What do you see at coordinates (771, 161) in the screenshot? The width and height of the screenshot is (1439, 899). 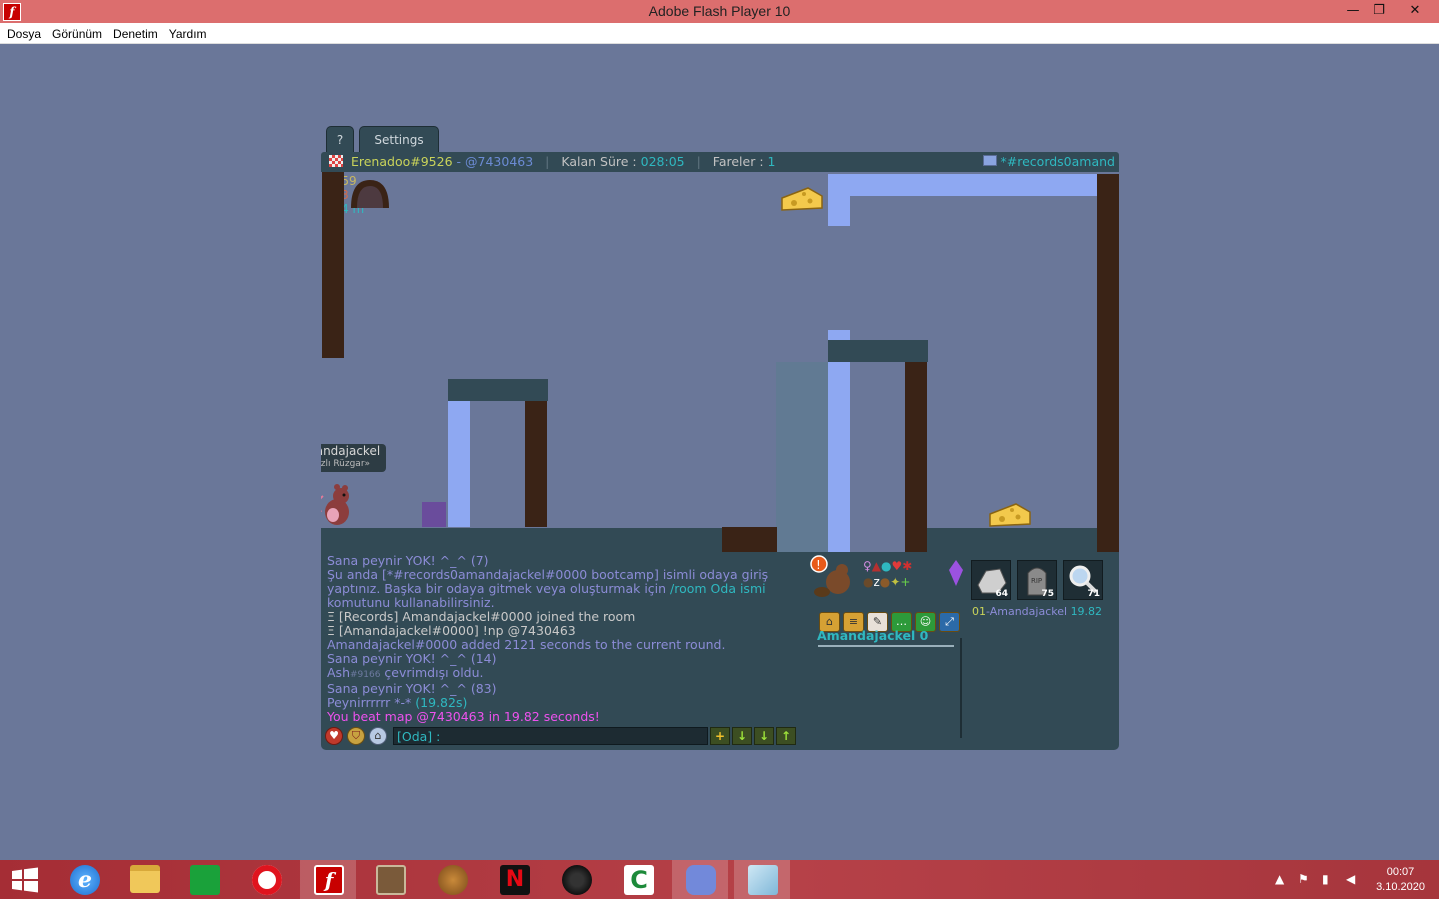 I see `hud-mice-value: 1` at bounding box center [771, 161].